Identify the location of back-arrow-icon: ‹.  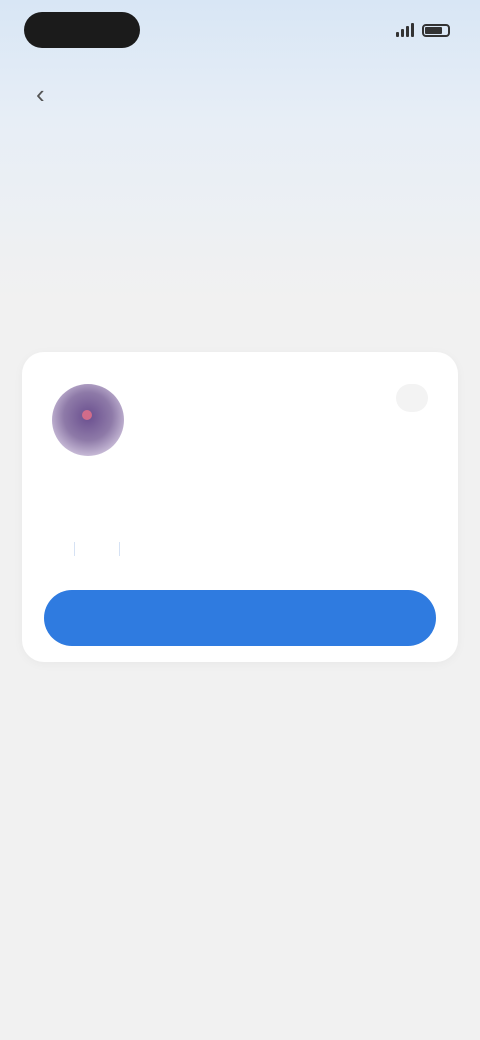
(52, 94).